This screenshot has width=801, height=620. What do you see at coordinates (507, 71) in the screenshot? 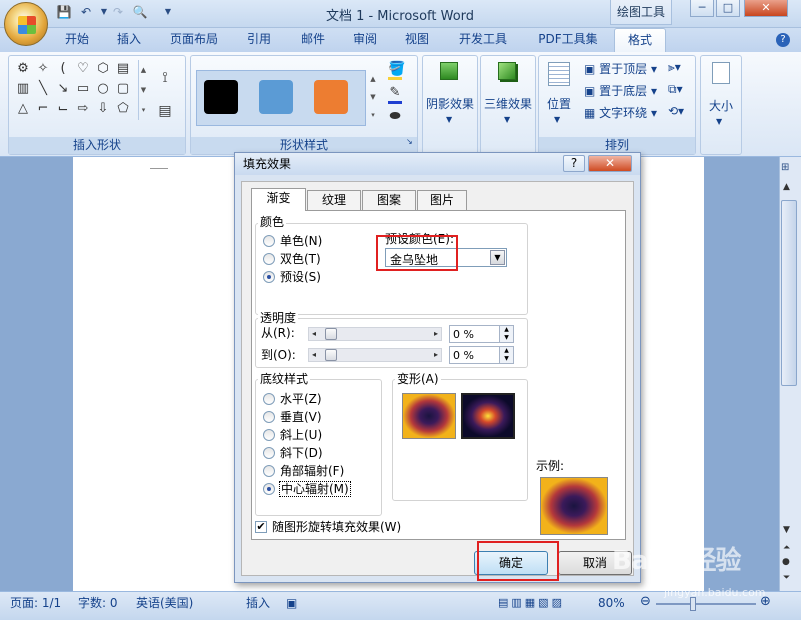
I see `3d-effects-icon` at bounding box center [507, 71].